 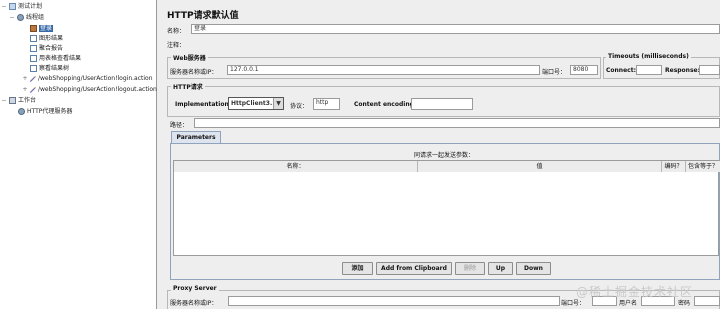 I want to click on path-field, so click(x=457, y=123).